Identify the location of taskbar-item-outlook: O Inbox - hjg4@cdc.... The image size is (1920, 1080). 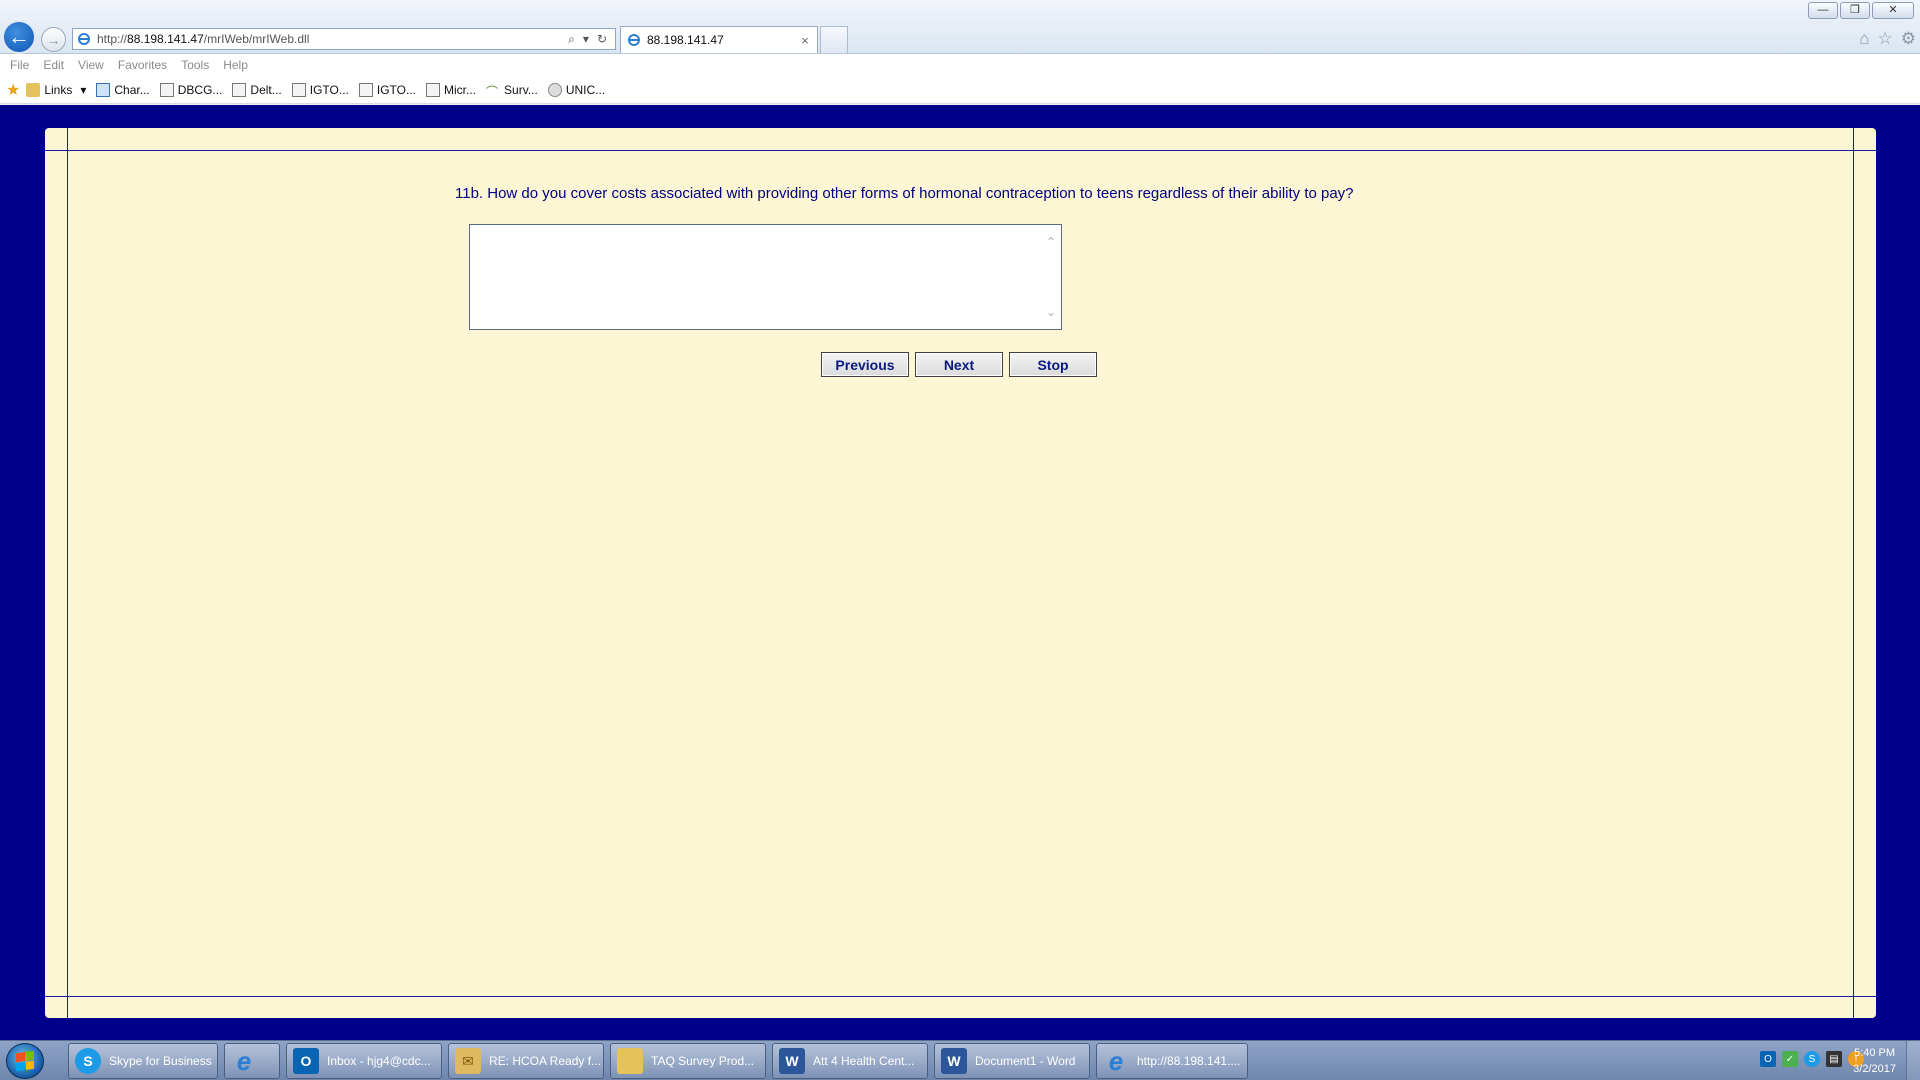
(364, 1061).